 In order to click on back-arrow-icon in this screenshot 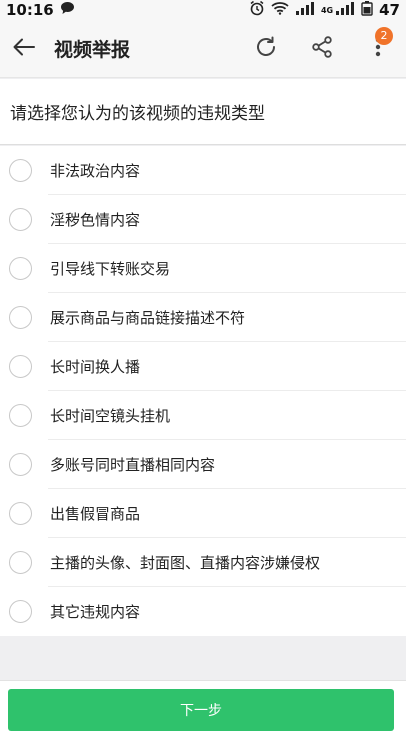, I will do `click(24, 49)`.